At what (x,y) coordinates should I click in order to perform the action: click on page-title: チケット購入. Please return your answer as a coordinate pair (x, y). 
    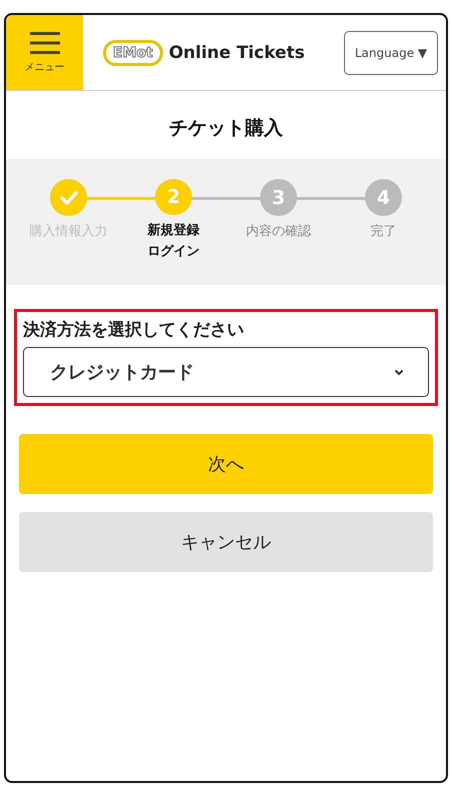
    Looking at the image, I should click on (226, 128).